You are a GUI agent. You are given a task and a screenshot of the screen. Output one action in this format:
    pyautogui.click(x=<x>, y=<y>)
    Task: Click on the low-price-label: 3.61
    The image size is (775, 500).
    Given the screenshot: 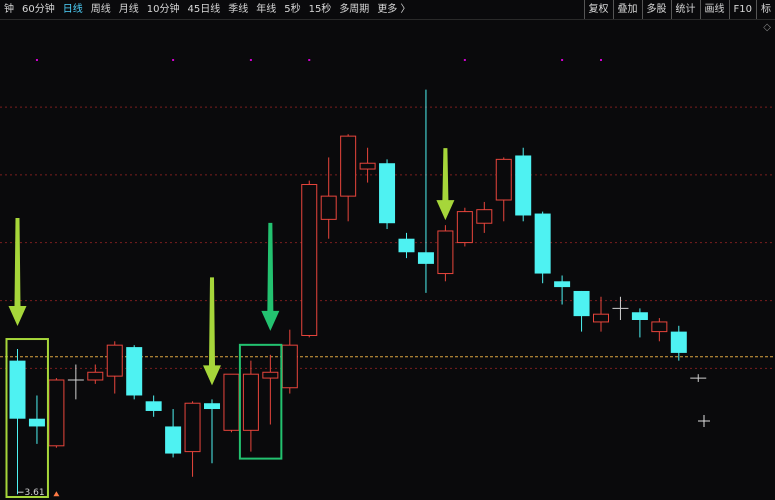 What is the action you would take?
    pyautogui.click(x=35, y=493)
    